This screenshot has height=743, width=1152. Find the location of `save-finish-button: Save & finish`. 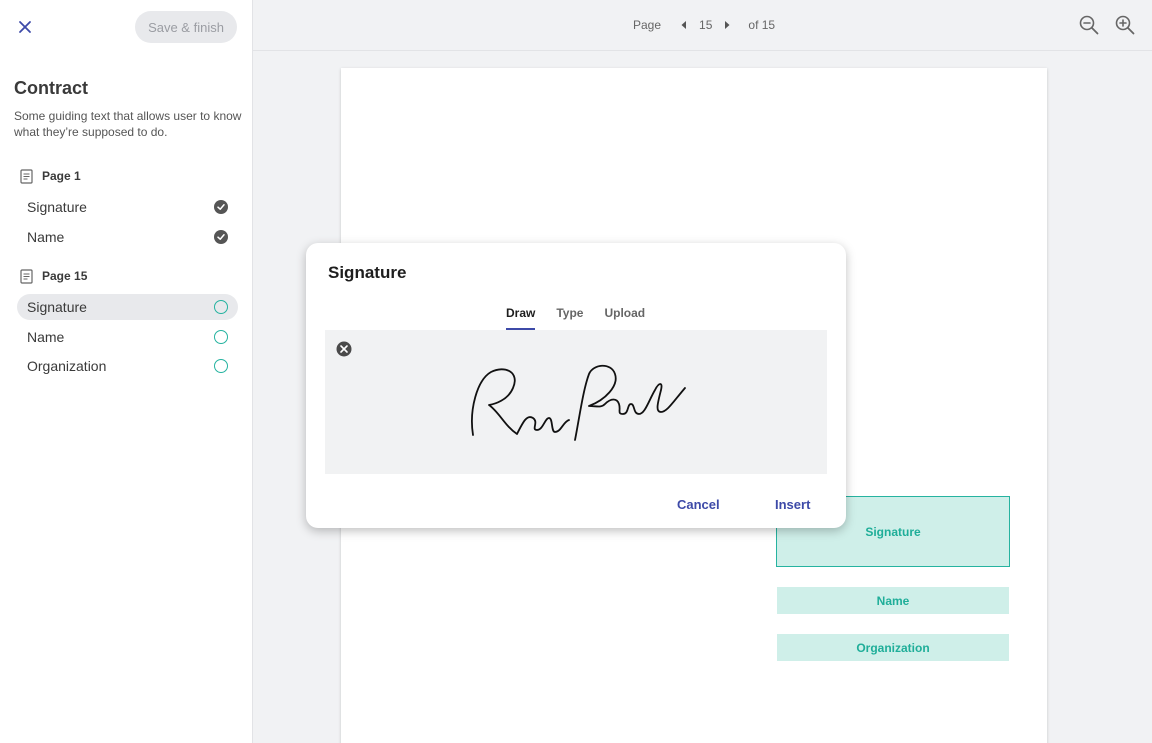

save-finish-button: Save & finish is located at coordinates (186, 27).